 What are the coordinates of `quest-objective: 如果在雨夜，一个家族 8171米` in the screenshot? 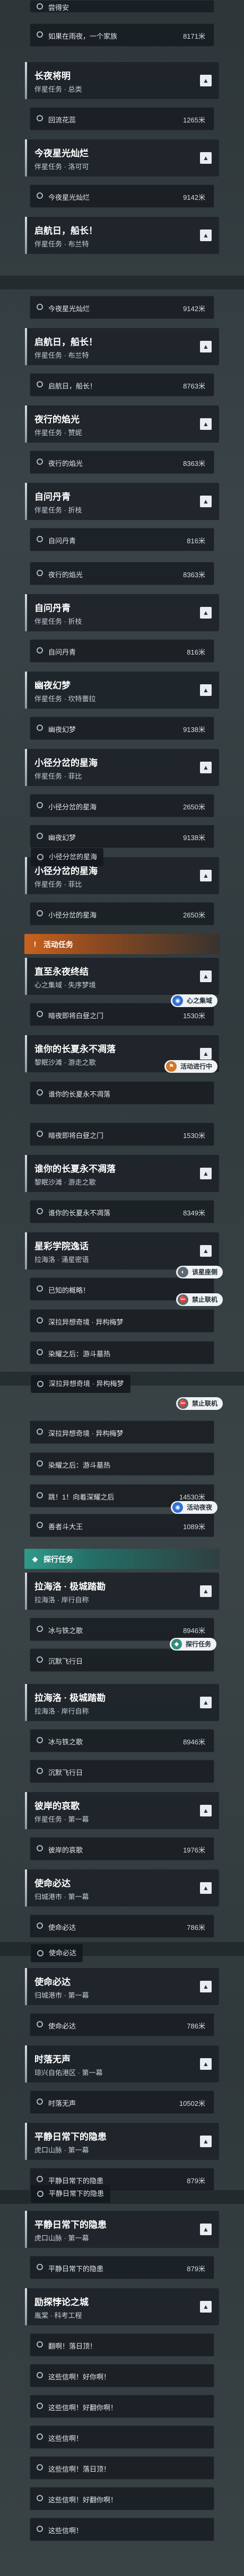 It's located at (122, 35).